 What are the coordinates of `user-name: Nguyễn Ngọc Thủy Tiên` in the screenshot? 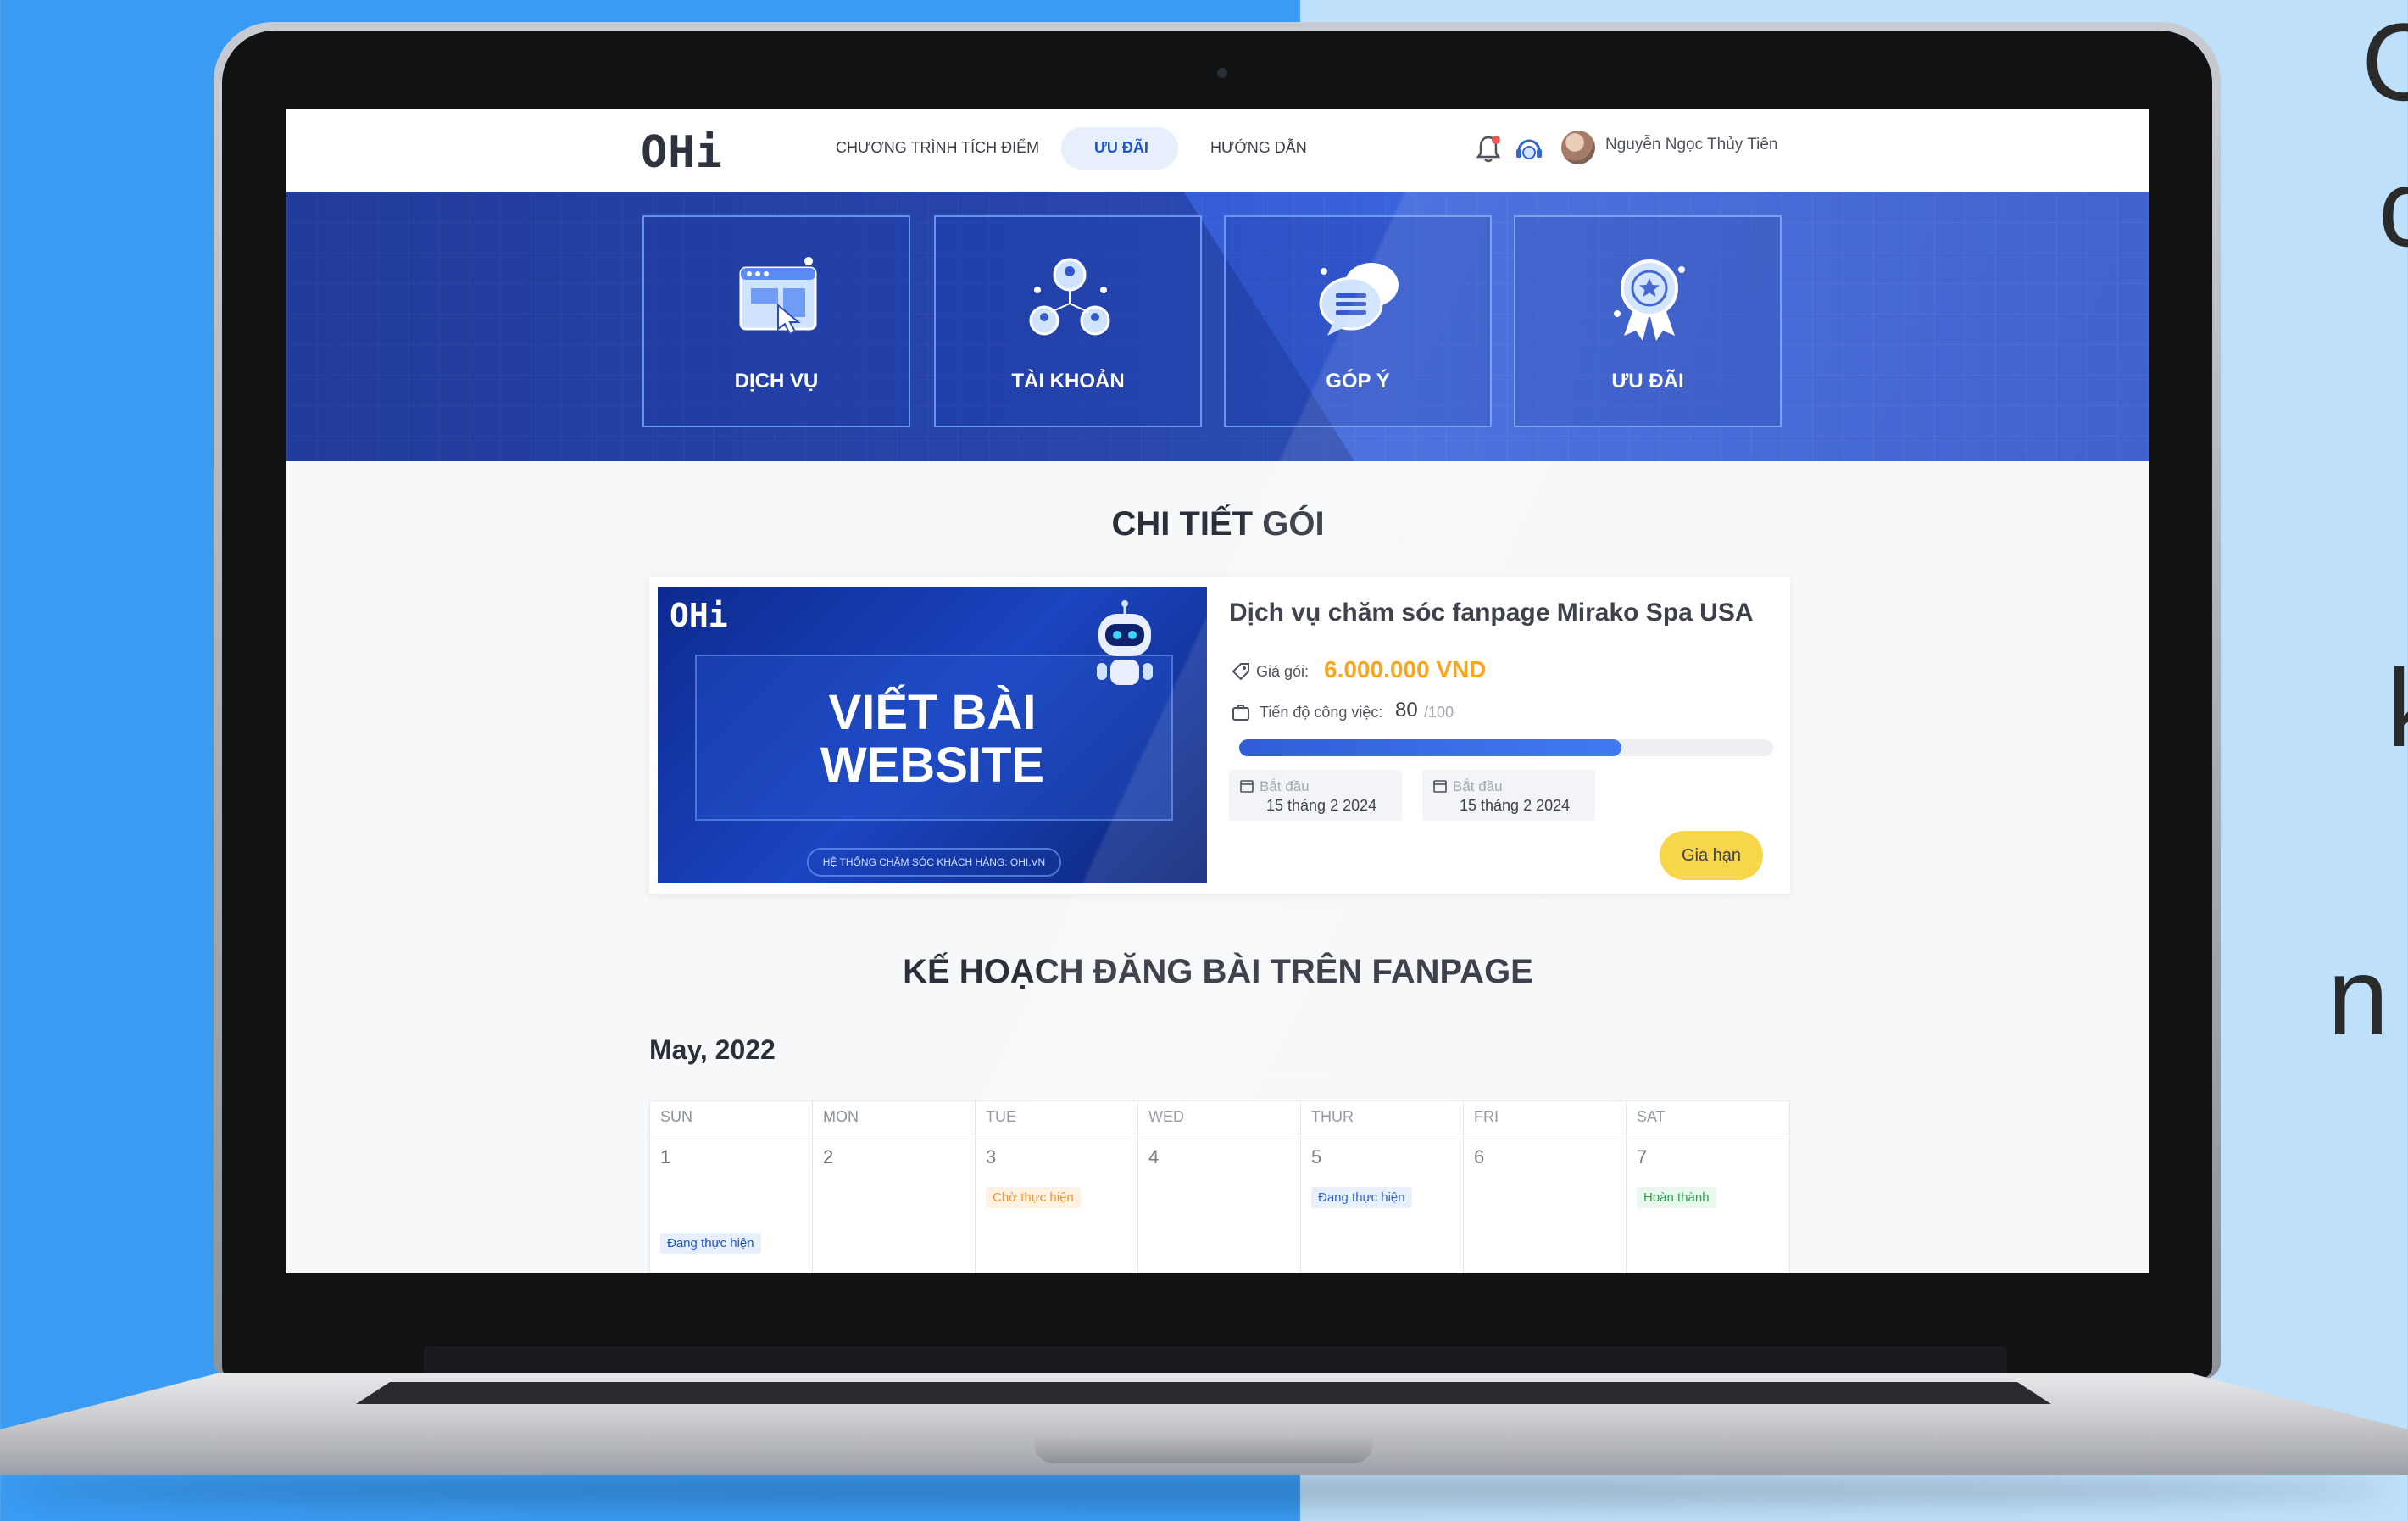 It's located at (1691, 145).